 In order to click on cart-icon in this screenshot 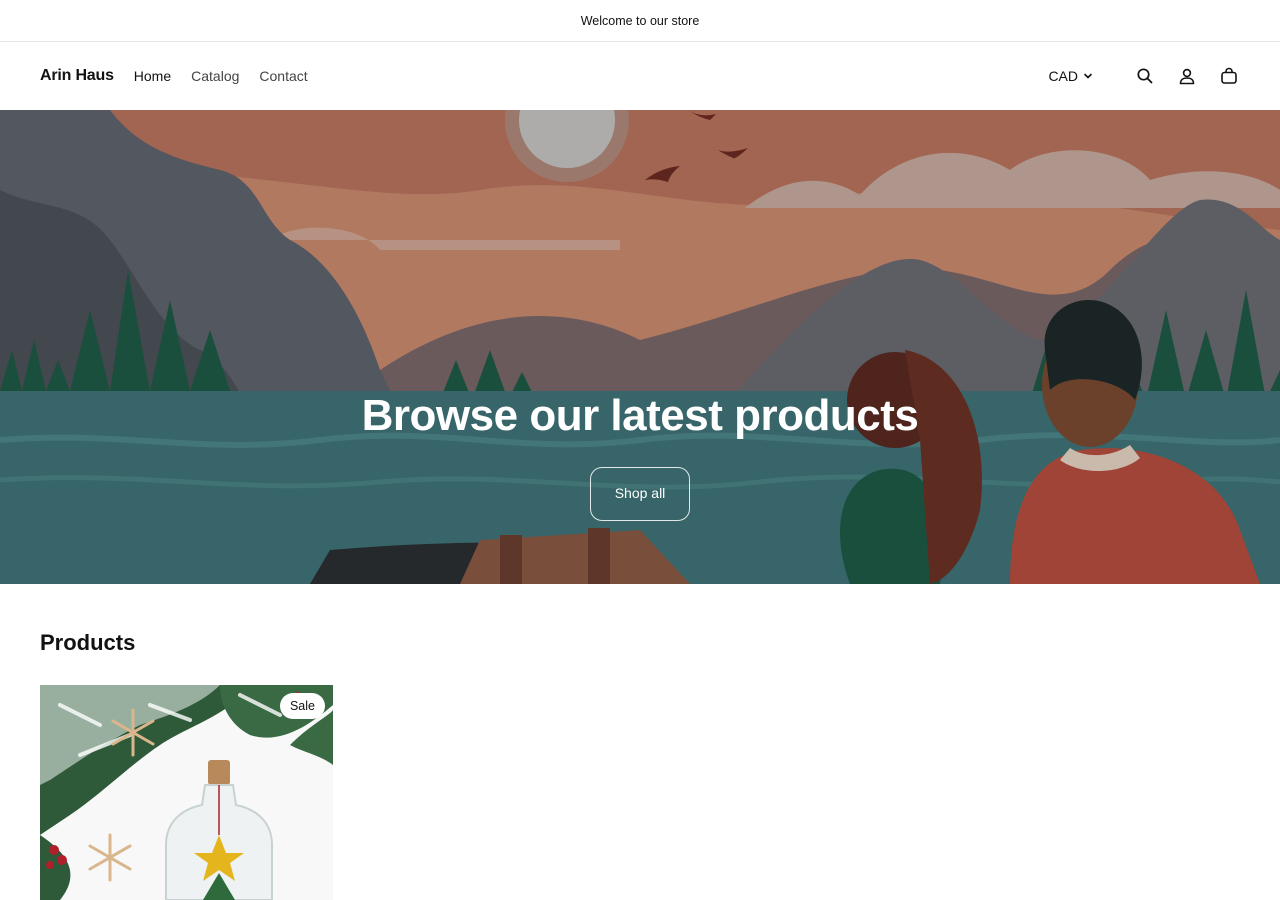, I will do `click(1229, 76)`.